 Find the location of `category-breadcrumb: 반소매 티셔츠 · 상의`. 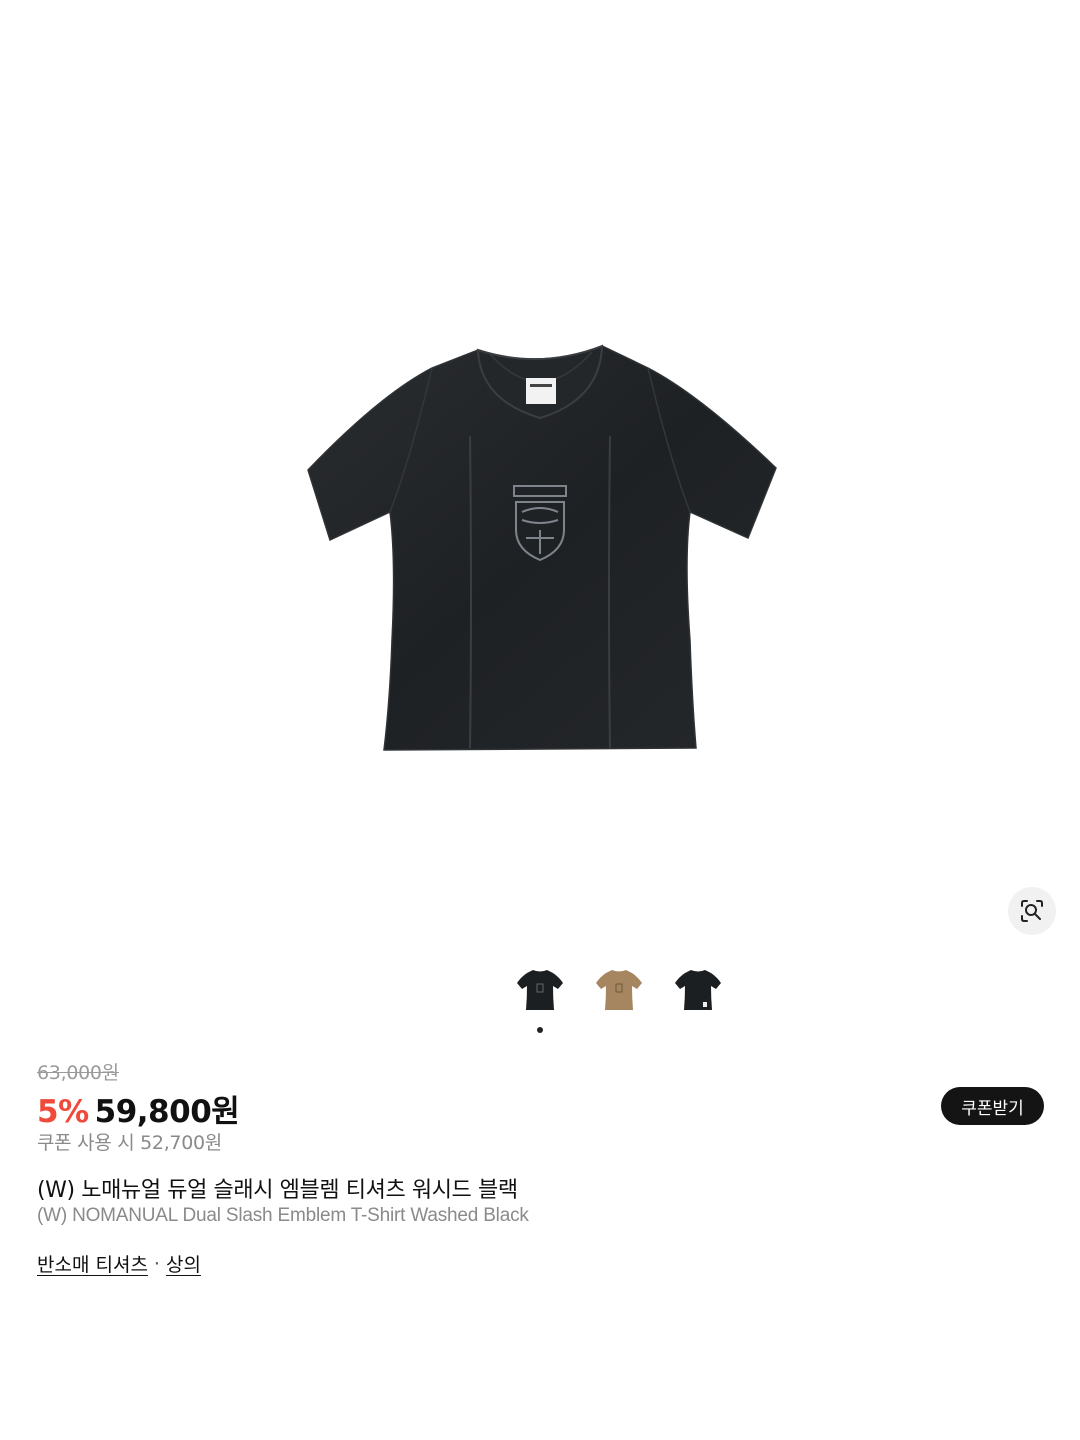

category-breadcrumb: 반소매 티셔츠 · 상의 is located at coordinates (119, 1263).